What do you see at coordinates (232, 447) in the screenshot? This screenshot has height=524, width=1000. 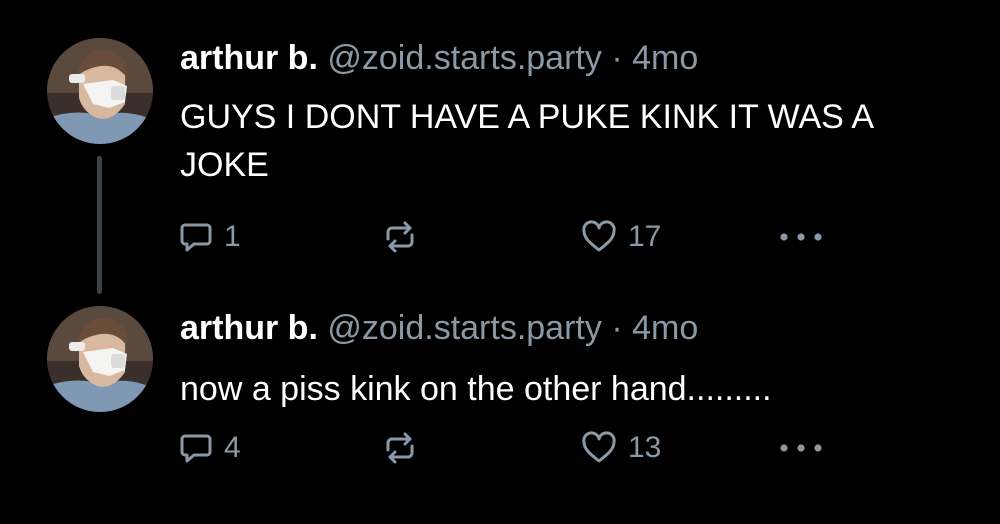 I see `reply-count: 4` at bounding box center [232, 447].